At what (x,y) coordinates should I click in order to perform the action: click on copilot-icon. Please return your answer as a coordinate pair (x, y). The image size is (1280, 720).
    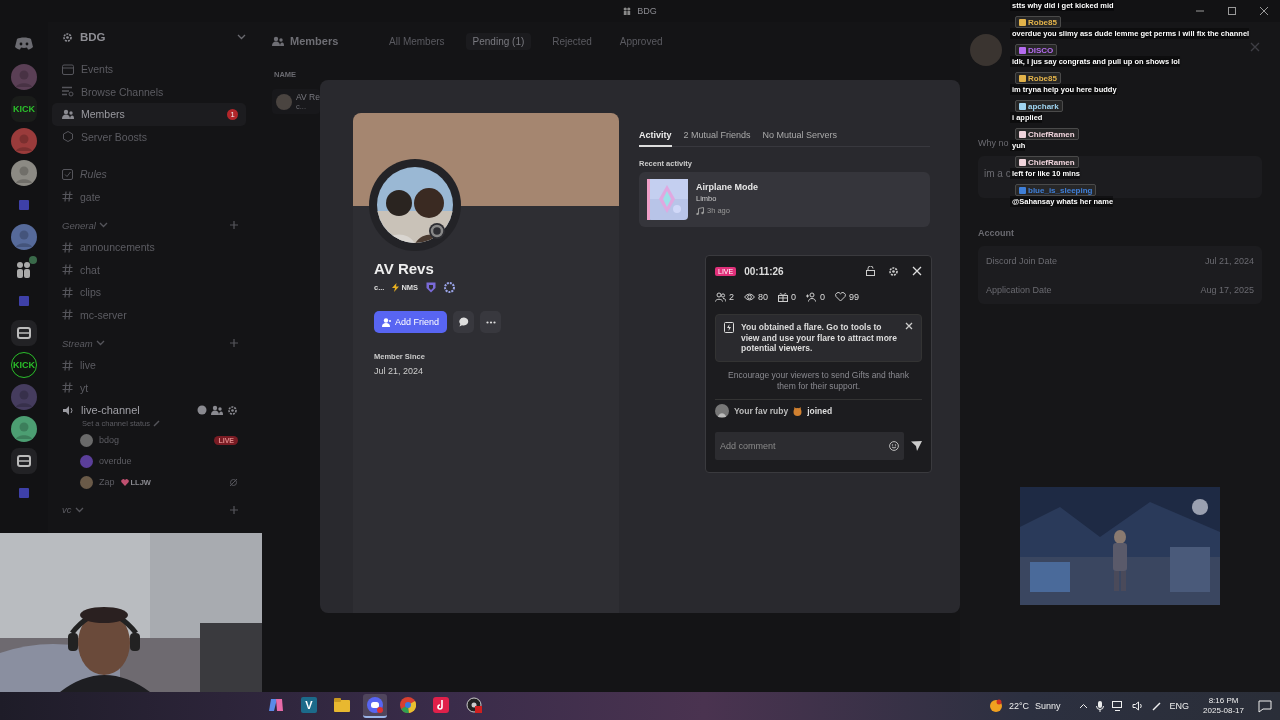
    Looking at the image, I should click on (276, 705).